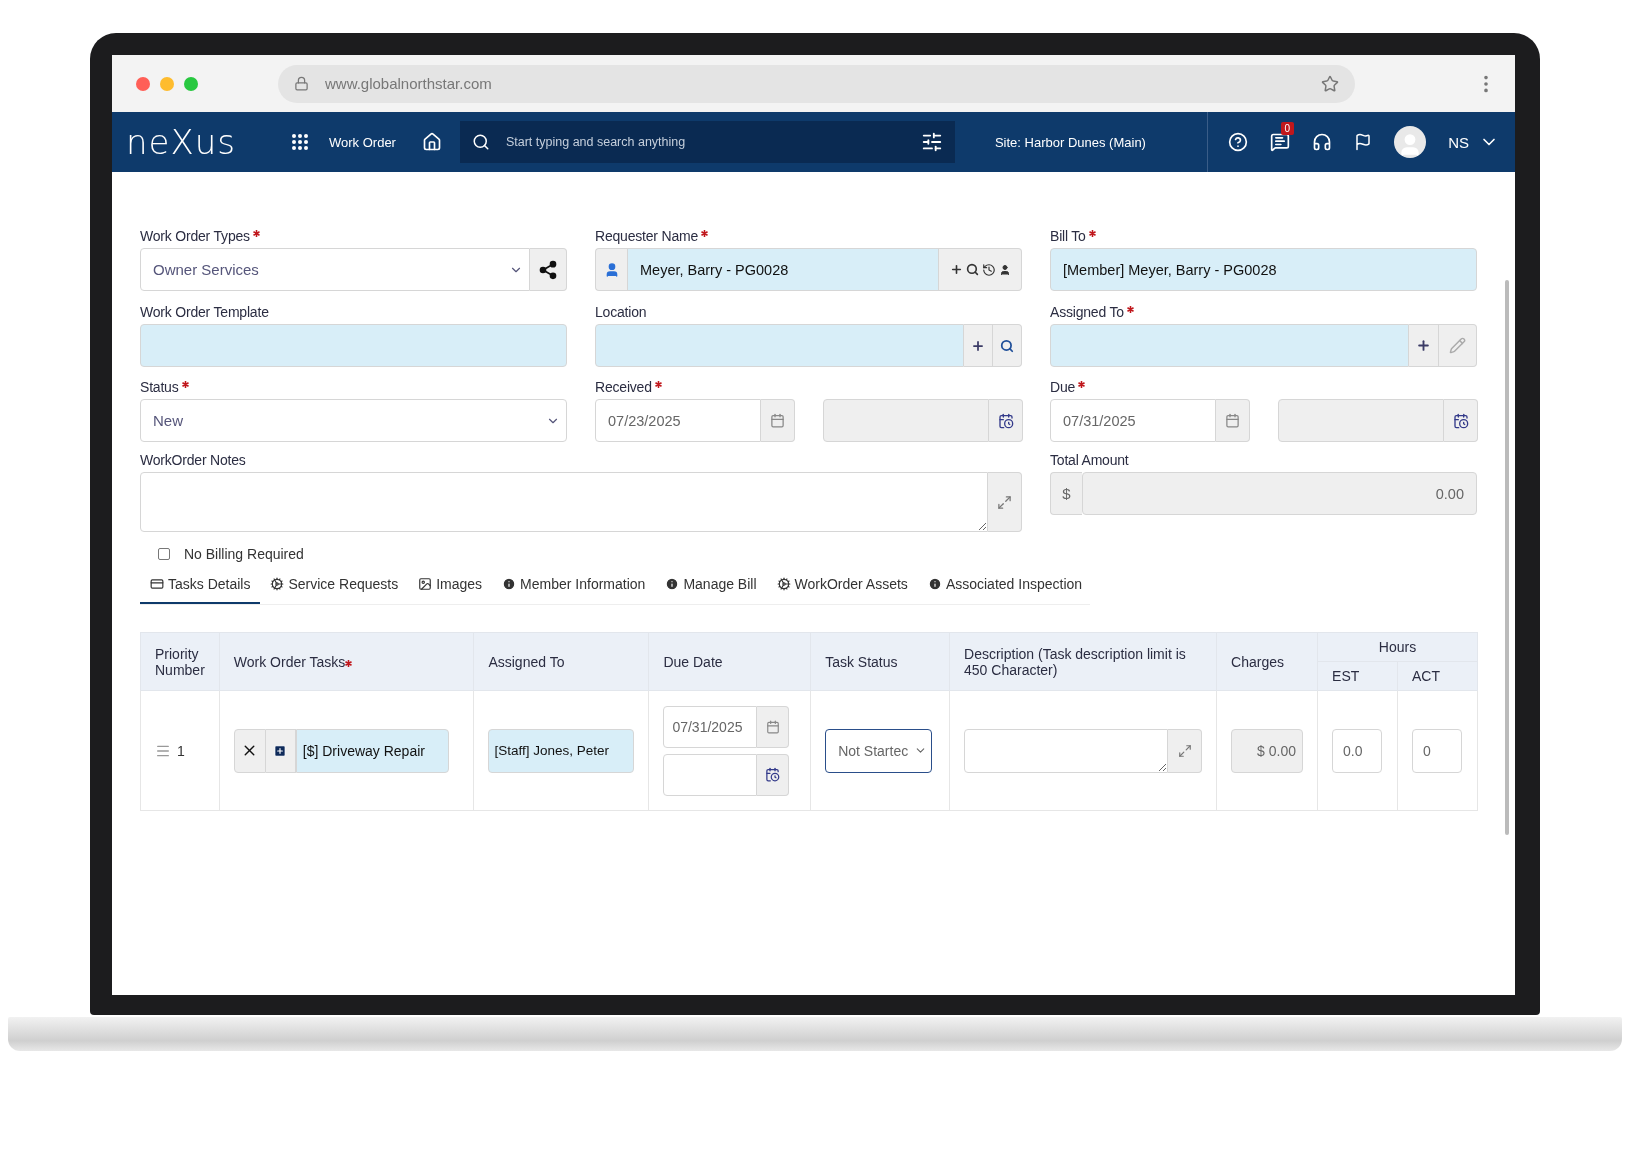  What do you see at coordinates (1267, 661) in the screenshot?
I see `column-header: Charges` at bounding box center [1267, 661].